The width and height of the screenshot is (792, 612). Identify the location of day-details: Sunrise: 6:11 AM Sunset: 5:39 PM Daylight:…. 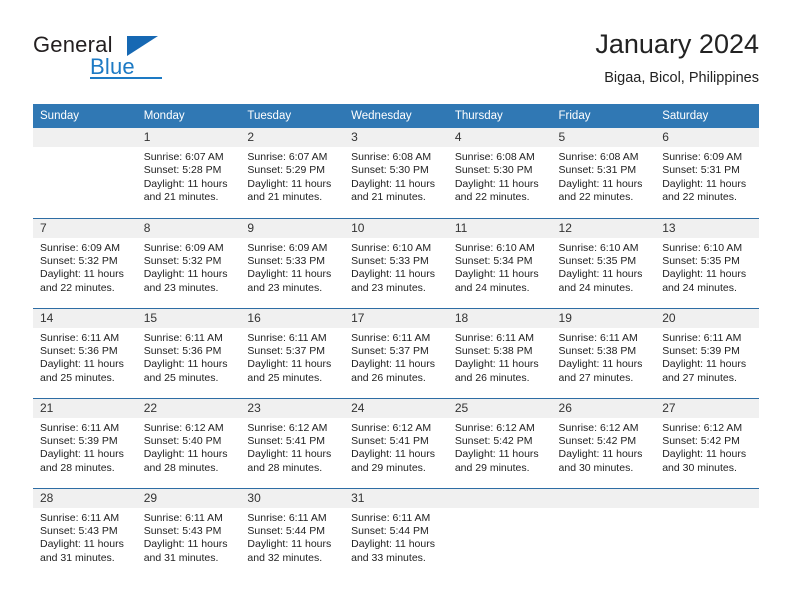
(707, 357).